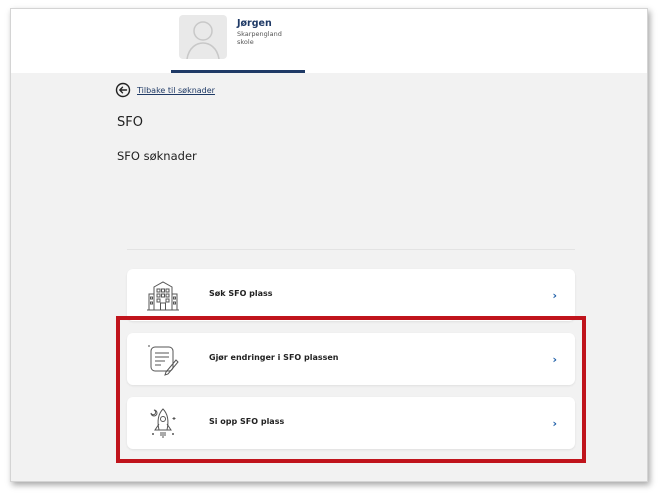 This screenshot has width=662, height=496. I want to click on chevron-right-icon: ›, so click(554, 295).